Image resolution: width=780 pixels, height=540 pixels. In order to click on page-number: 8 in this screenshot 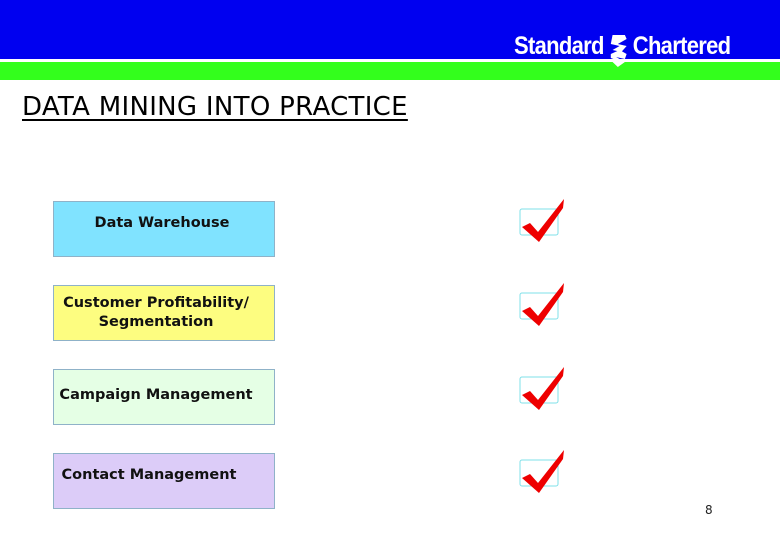, I will do `click(709, 510)`.